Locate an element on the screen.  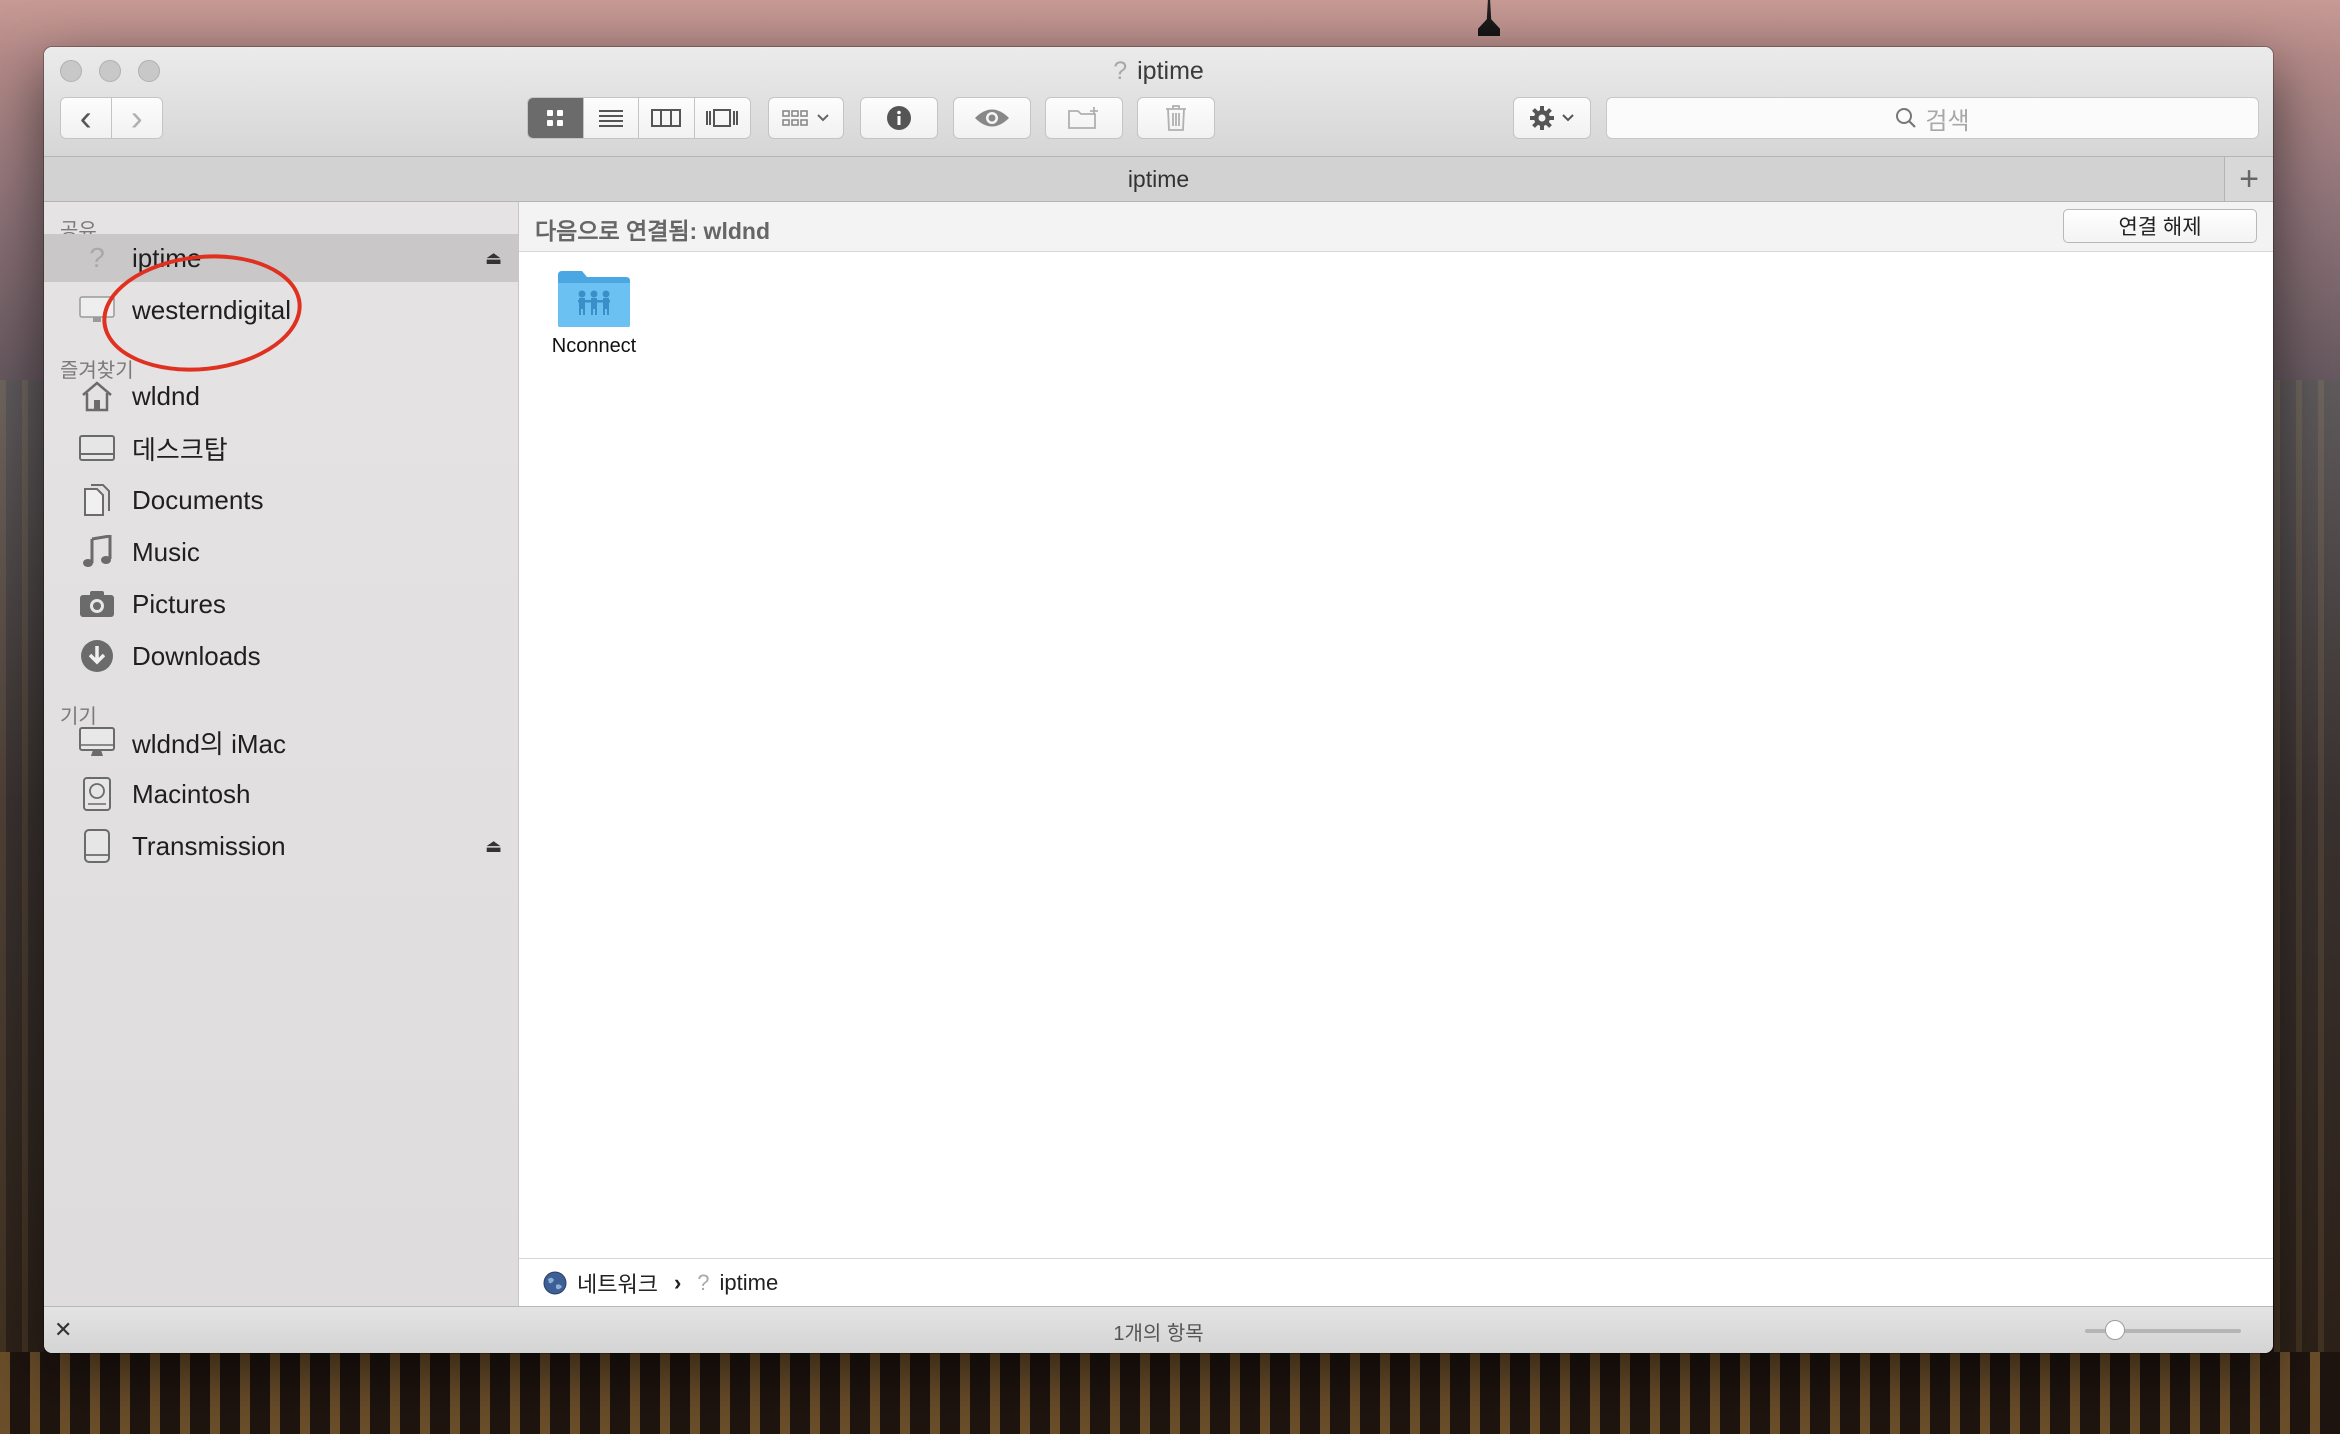
disconnect-button: 연결 해제 is located at coordinates (2160, 226).